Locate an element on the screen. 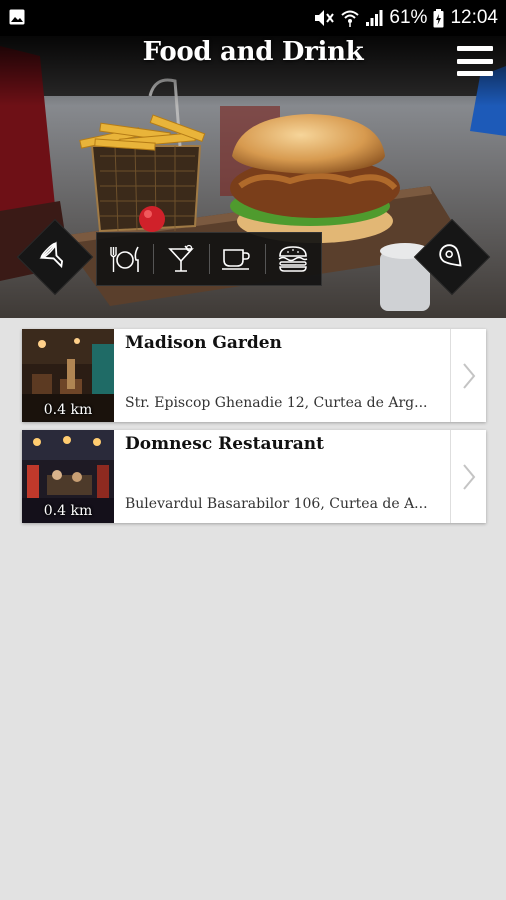  category-cafes is located at coordinates (237, 259).